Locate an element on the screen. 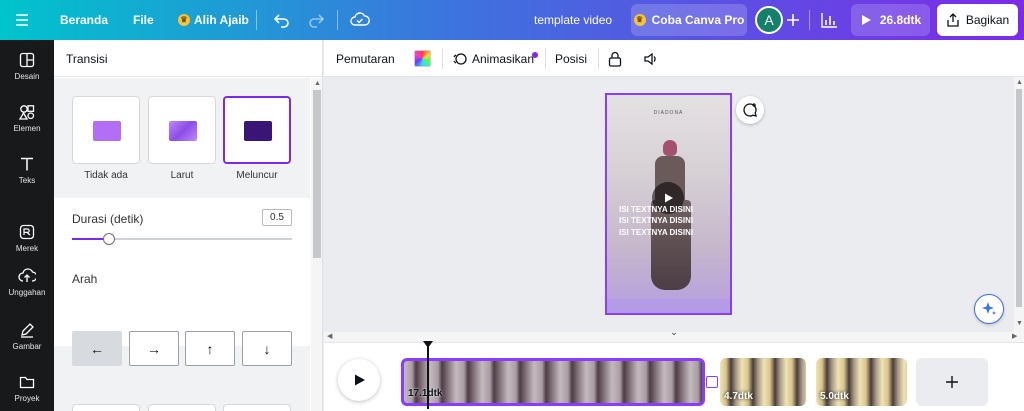 Image resolution: width=1024 pixels, height=411 pixels. rail-label: Desain is located at coordinates (27, 76).